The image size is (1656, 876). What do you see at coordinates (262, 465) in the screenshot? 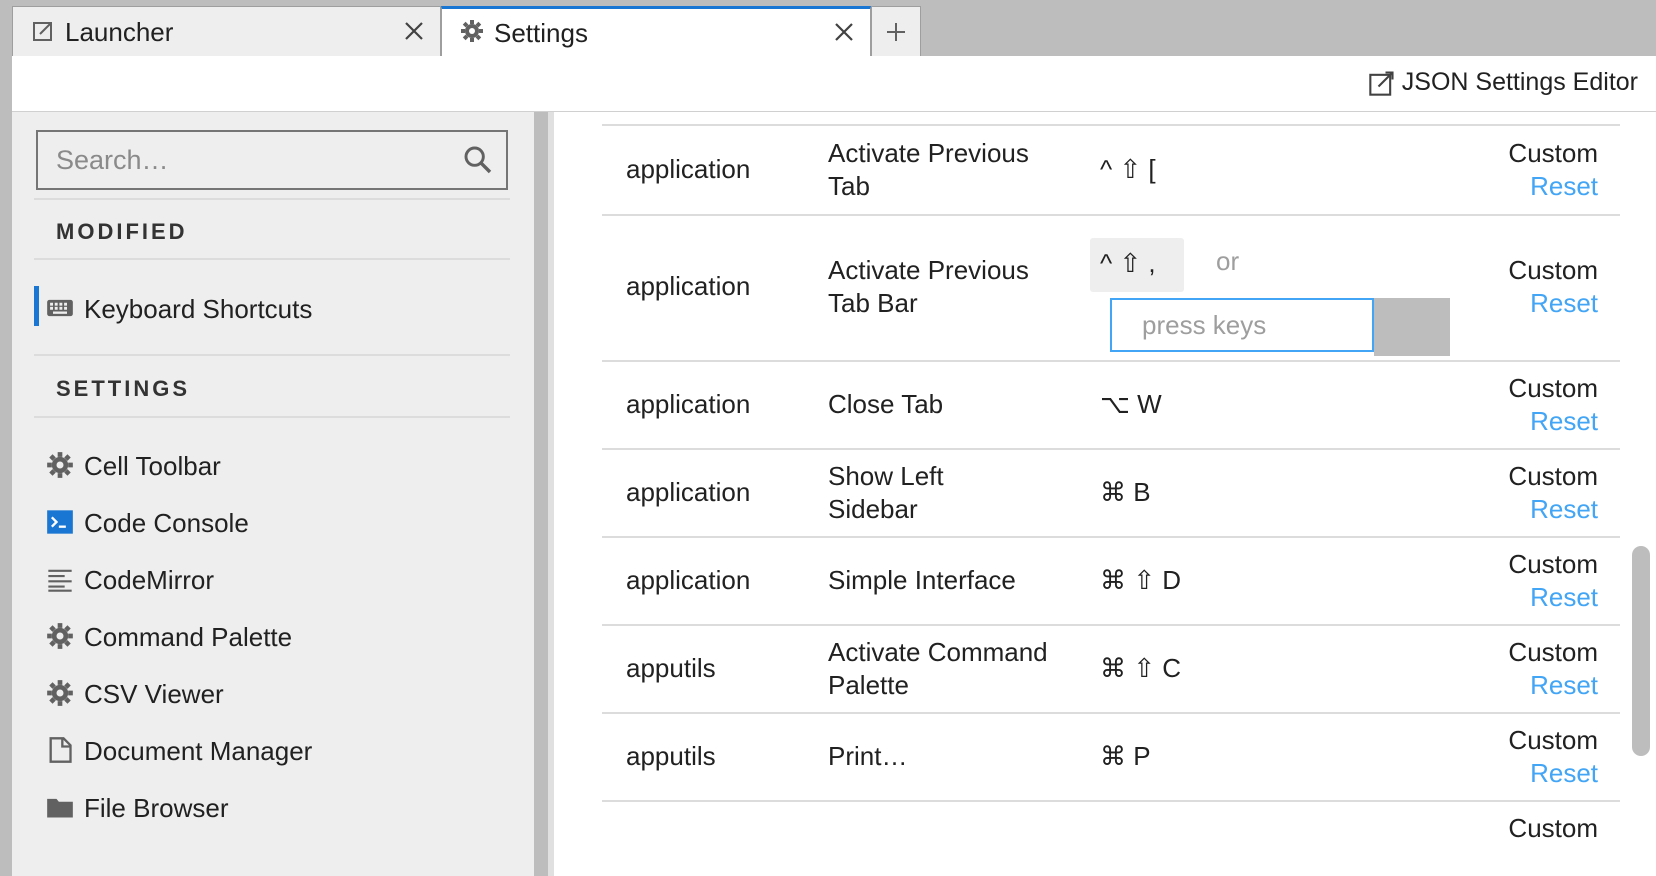
I see `sidebar-item-cell-toolbar: Cell Toolbar` at bounding box center [262, 465].